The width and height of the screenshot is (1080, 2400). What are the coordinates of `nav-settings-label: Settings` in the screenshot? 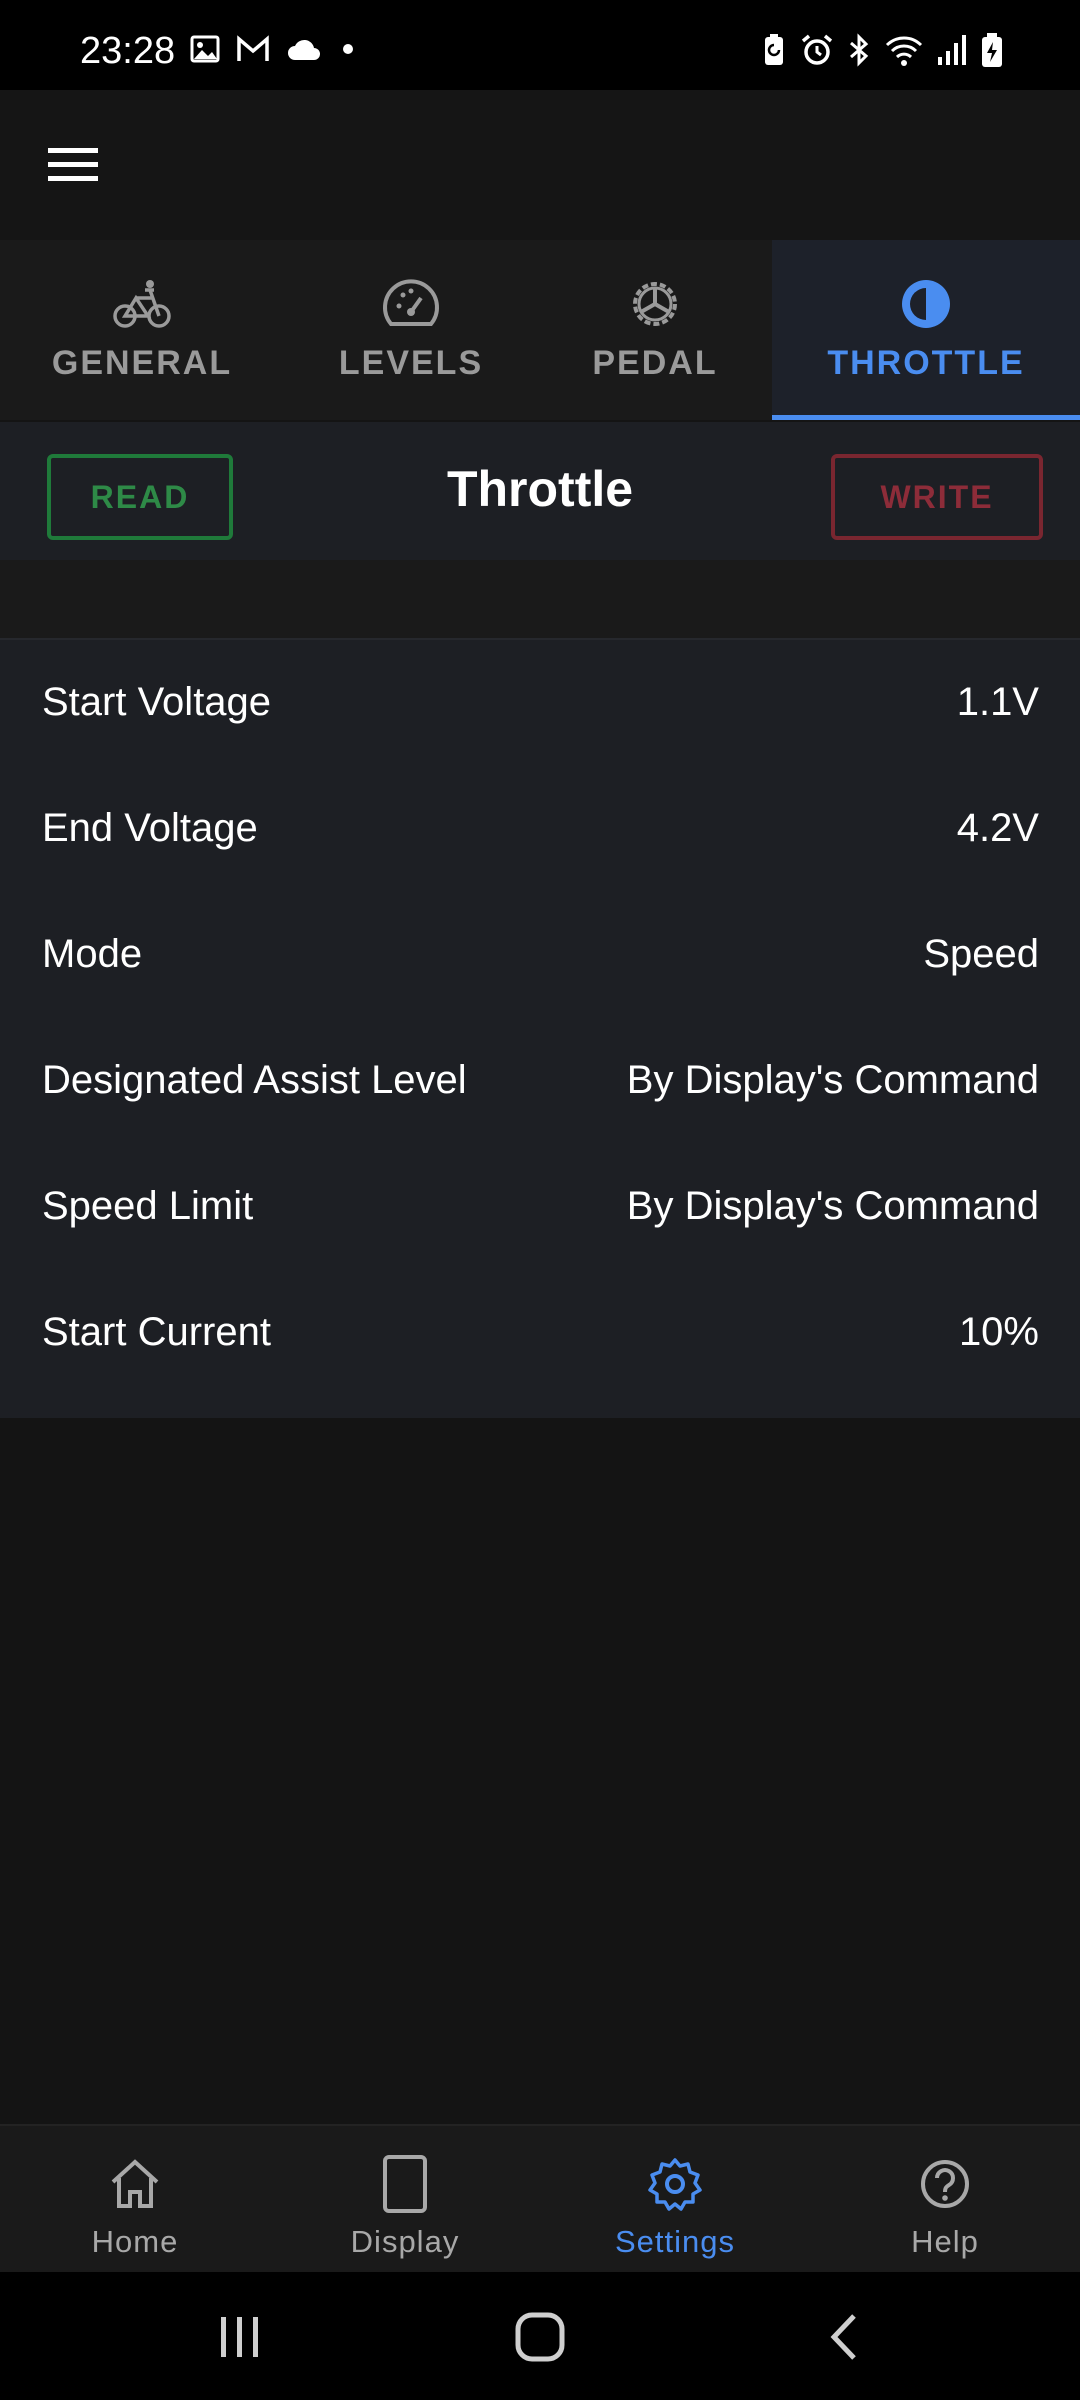 It's located at (674, 2241).